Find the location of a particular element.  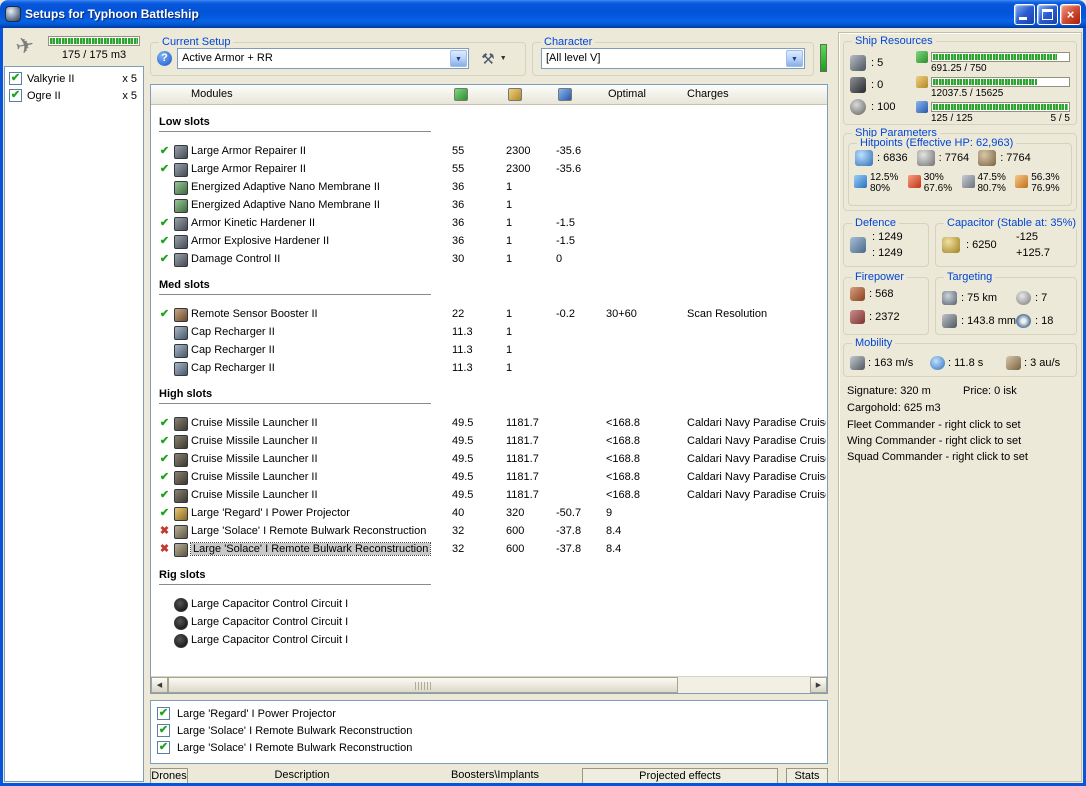

module-name: Energized Adaptive Nano Membrane II is located at coordinates (285, 205).